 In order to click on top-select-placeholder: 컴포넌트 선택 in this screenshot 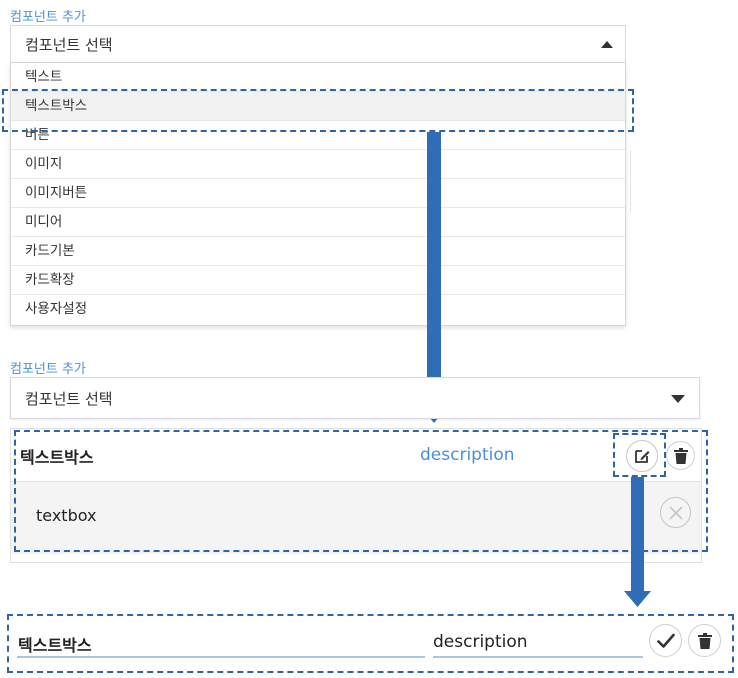, I will do `click(69, 44)`.